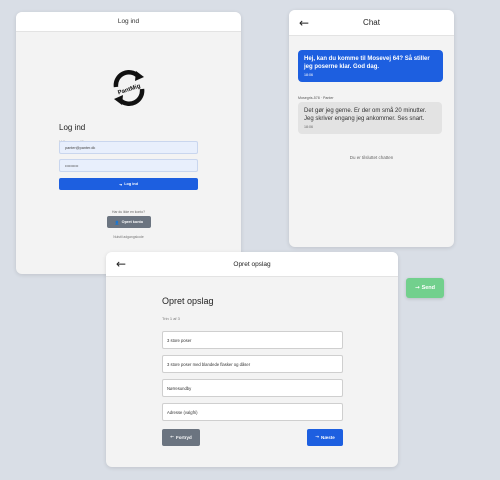 The image size is (500, 480). I want to click on chat-header-title: Chat, so click(371, 22).